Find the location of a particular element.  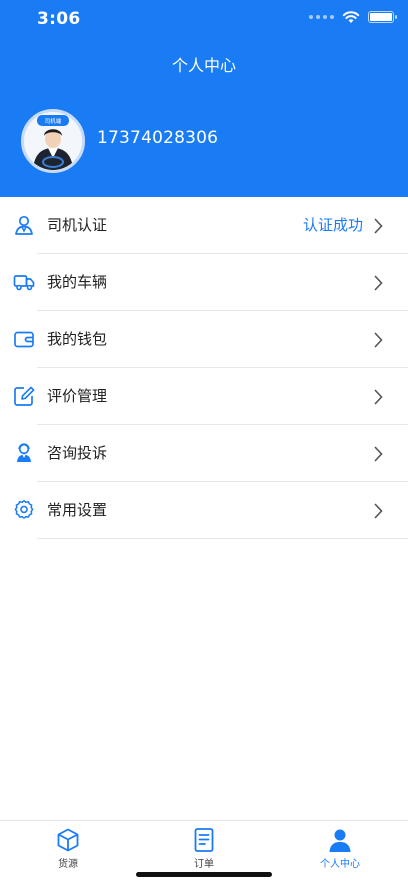

edit-icon is located at coordinates (24, 396).